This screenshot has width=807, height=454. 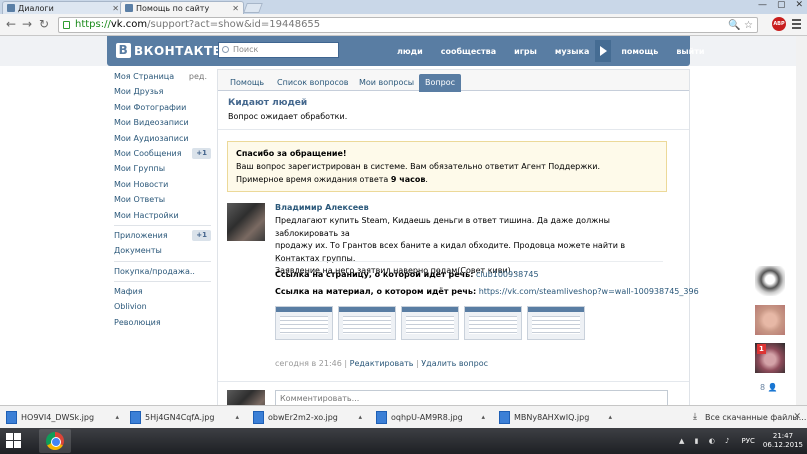 I want to click on close-window-icon: ✕, so click(x=799, y=5).